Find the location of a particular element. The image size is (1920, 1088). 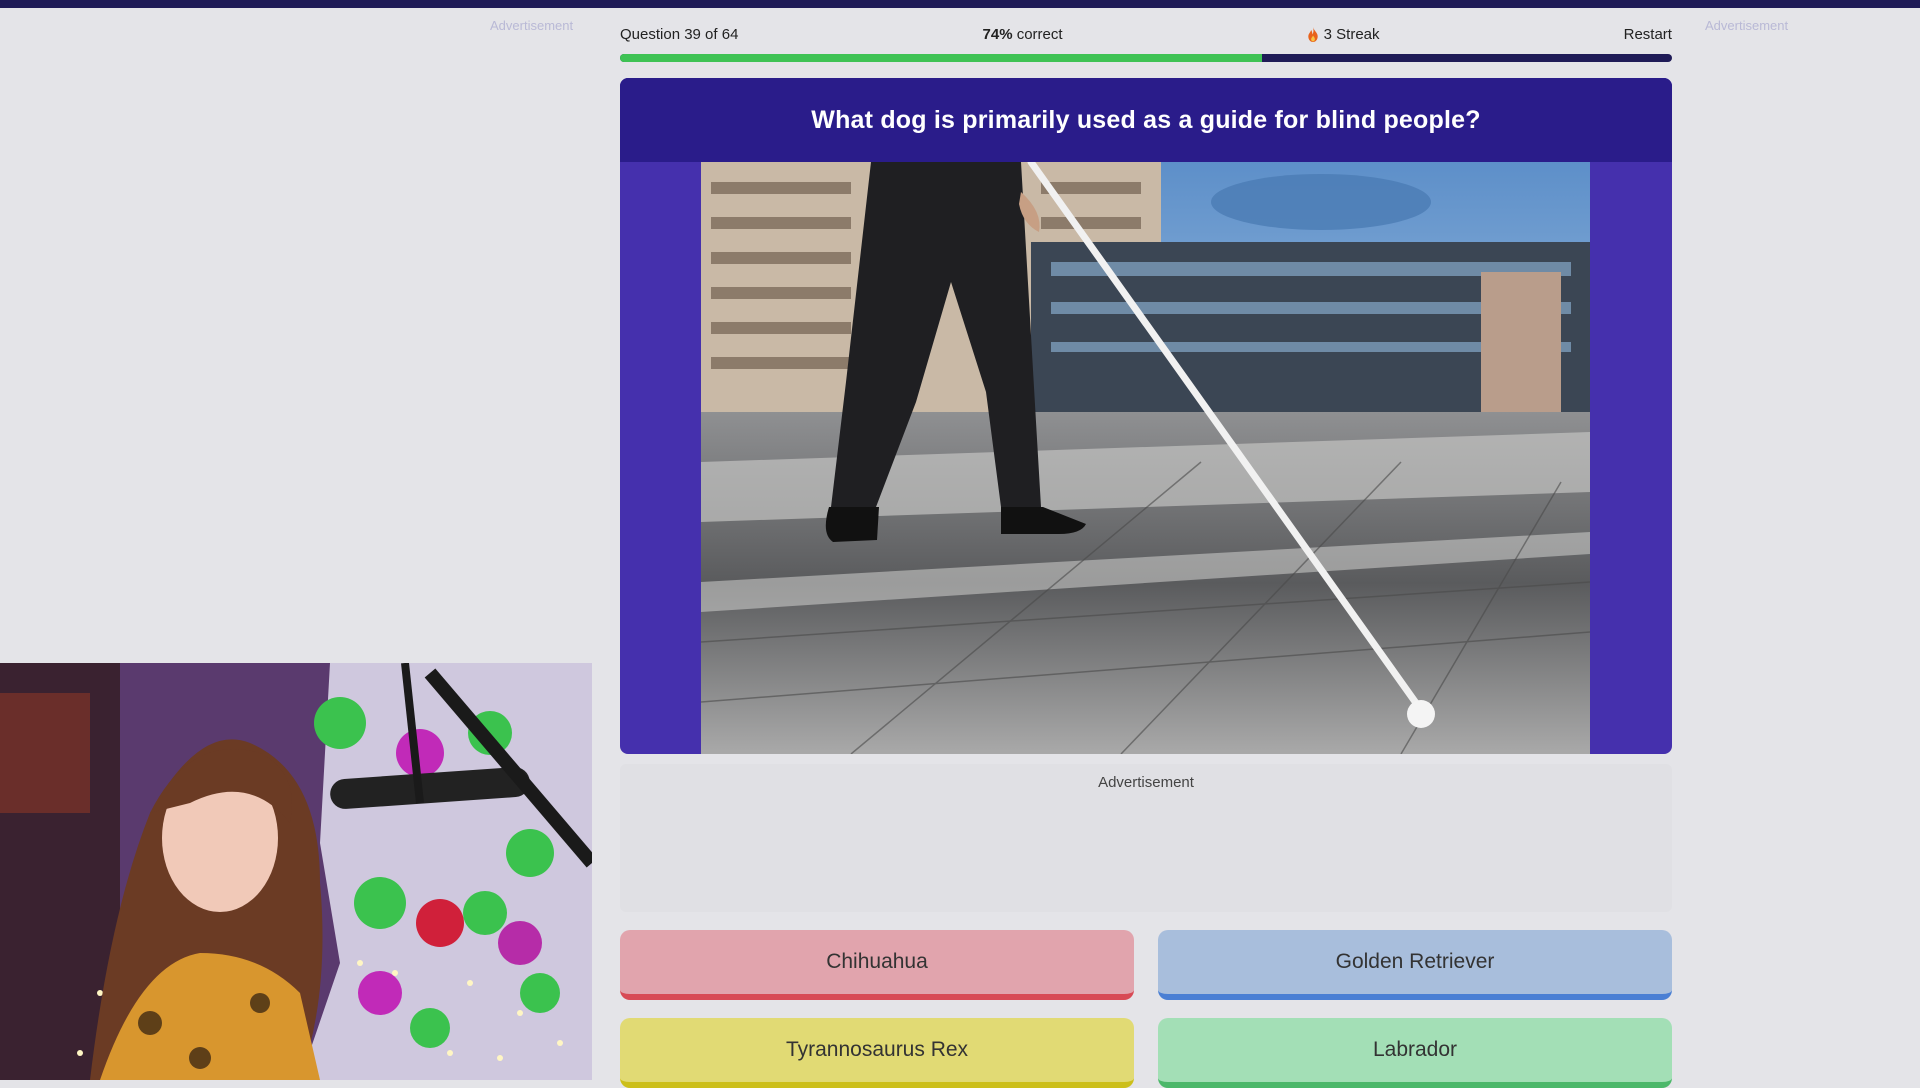

advertisement-label-right: Advertisement is located at coordinates (1747, 25).